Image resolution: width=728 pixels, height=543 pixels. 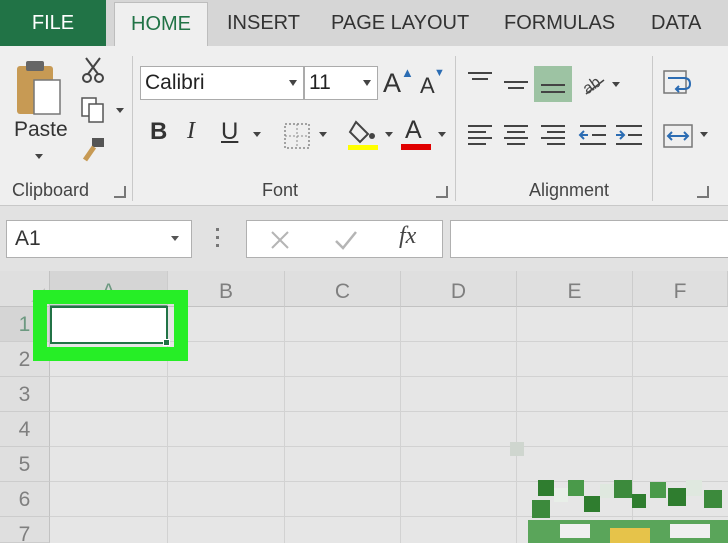 What do you see at coordinates (25, 499) in the screenshot?
I see `row-header-6: 6` at bounding box center [25, 499].